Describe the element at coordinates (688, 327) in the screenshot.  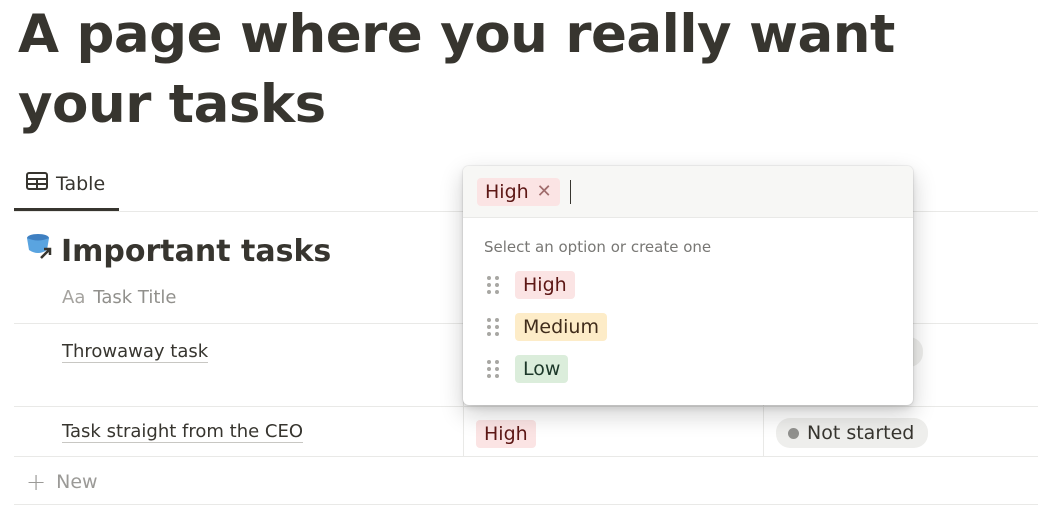
I see `option-medium: Medium` at that location.